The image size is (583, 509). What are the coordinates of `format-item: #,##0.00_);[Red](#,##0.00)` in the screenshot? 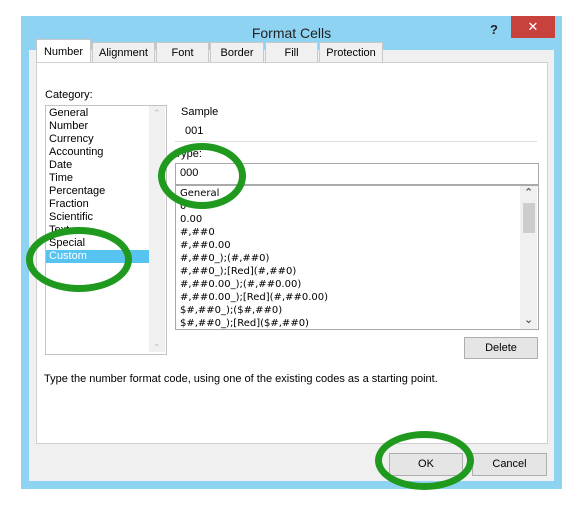 It's located at (254, 297).